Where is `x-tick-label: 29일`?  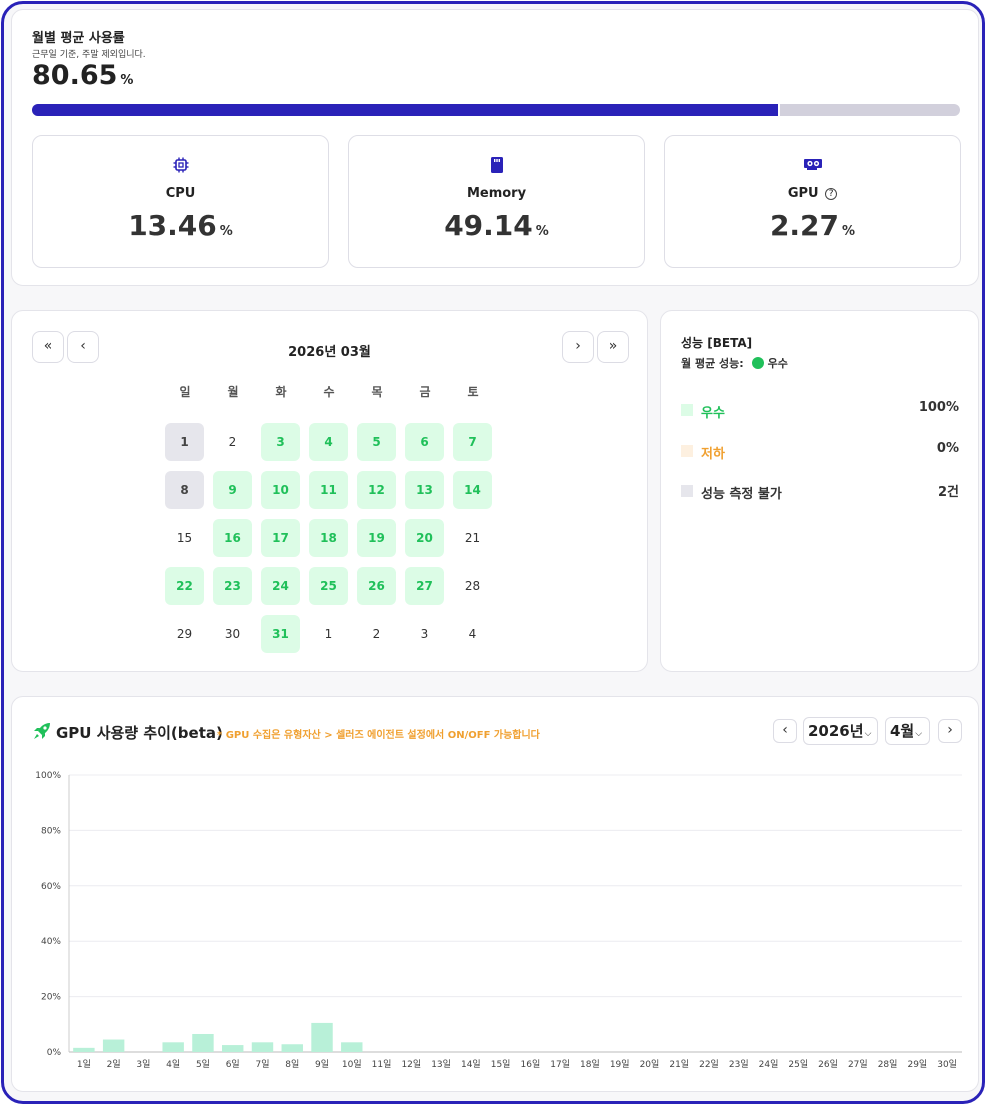
x-tick-label: 29일 is located at coordinates (917, 1064).